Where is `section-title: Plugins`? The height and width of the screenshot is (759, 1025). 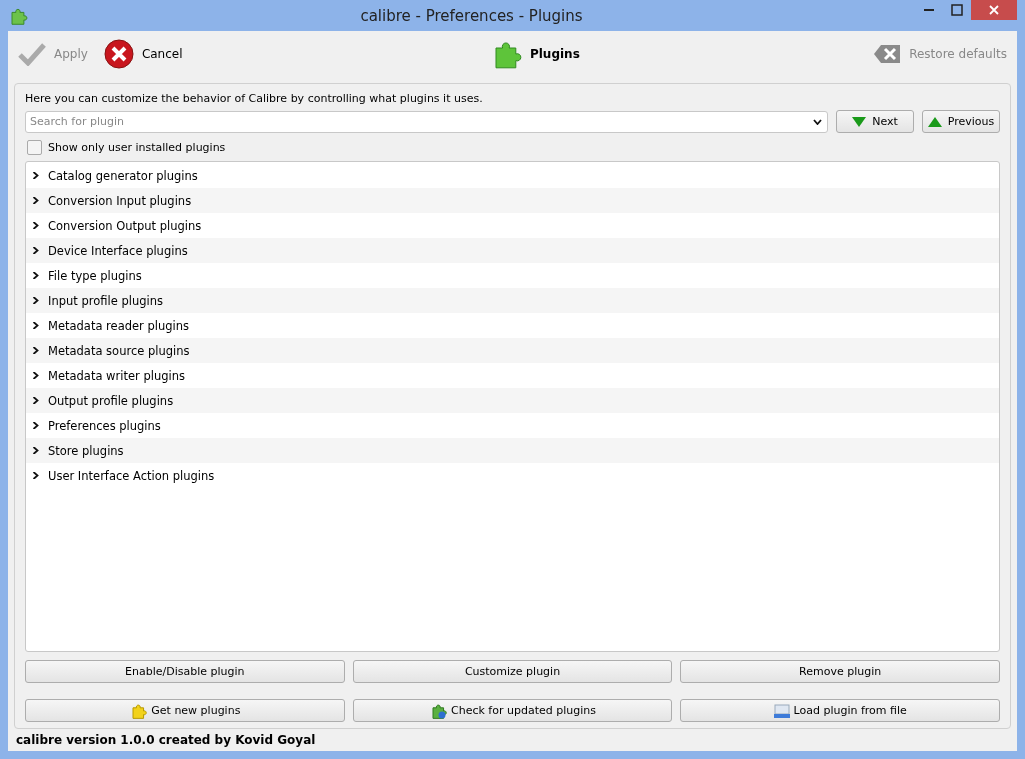 section-title: Plugins is located at coordinates (554, 54).